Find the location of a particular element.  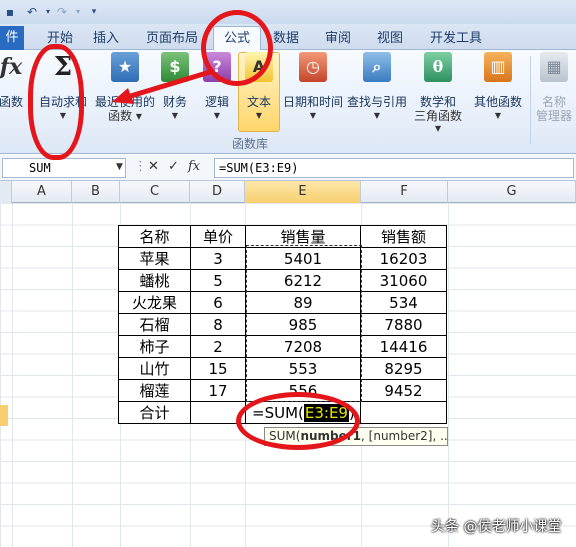

watermark: 头条 @侯老师小课堂 is located at coordinates (496, 527).